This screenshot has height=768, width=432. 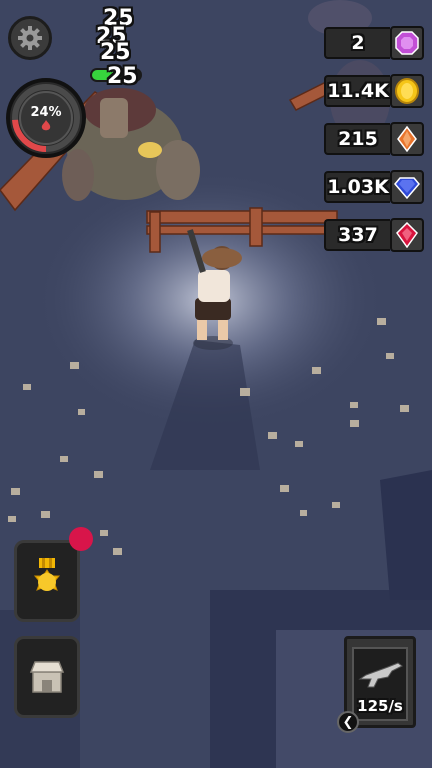 I want to click on notification-badge, so click(x=81, y=539).